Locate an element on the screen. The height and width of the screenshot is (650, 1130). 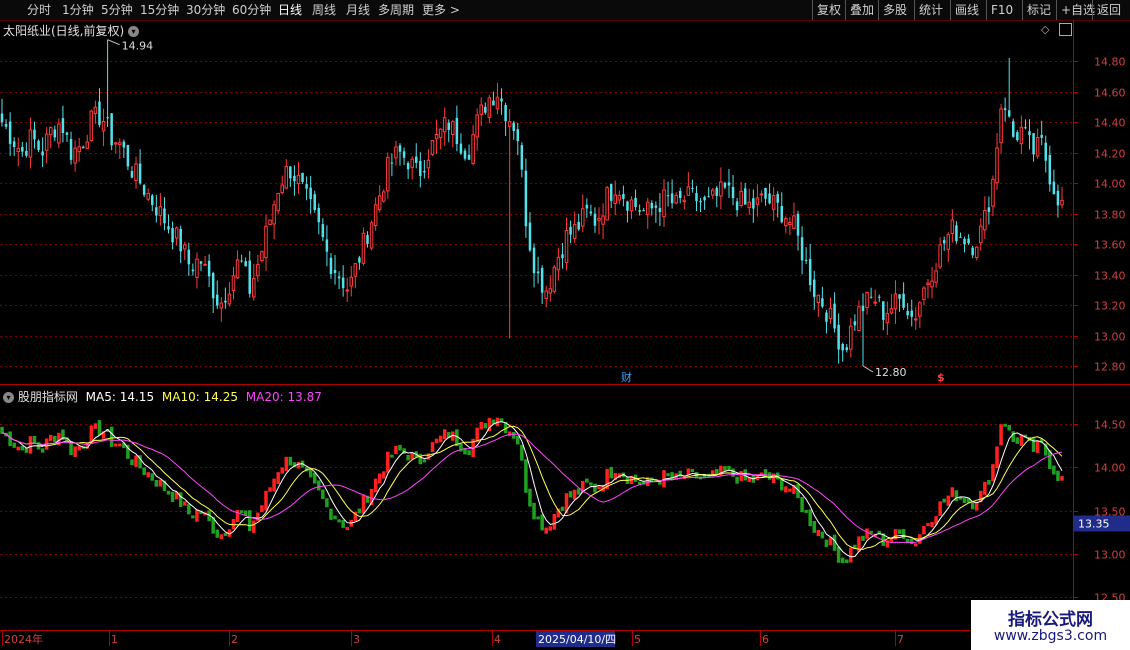
ind-y-label: 14.00 is located at coordinates (1110, 468).